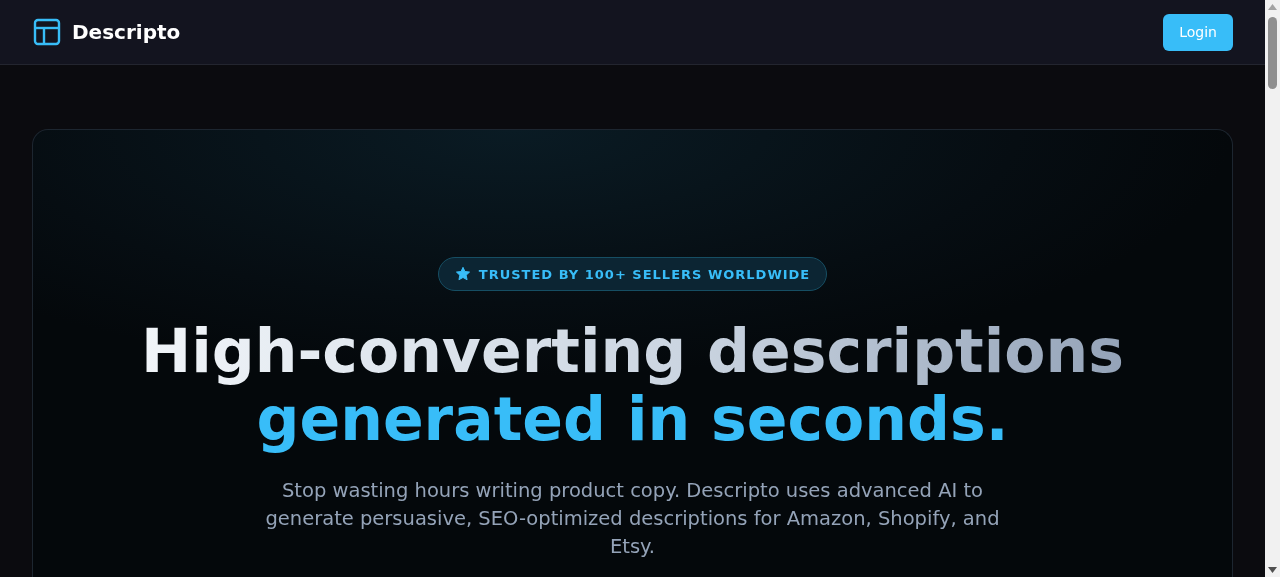  What do you see at coordinates (126, 32) in the screenshot?
I see `brand-name: Descripto` at bounding box center [126, 32].